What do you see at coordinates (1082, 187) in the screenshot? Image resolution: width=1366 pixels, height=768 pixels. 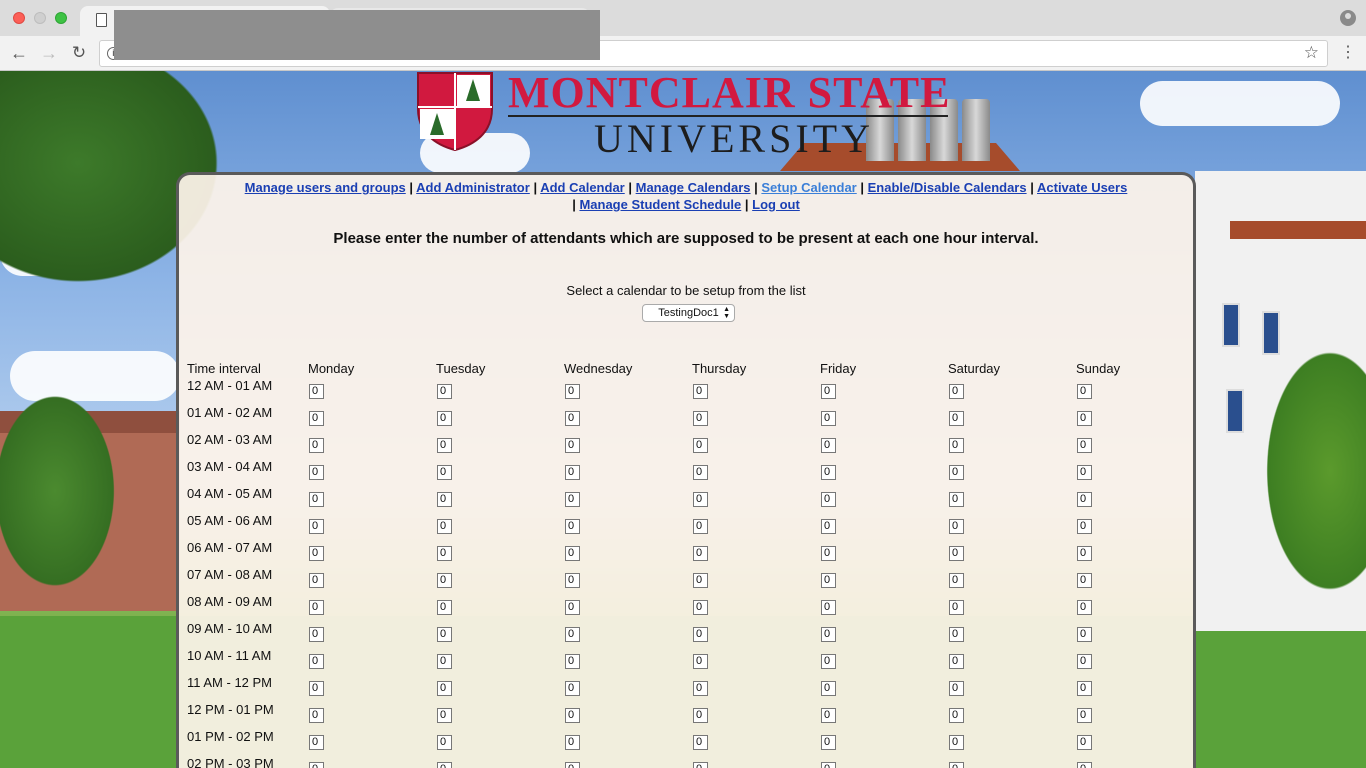 I see `nav-activate-users-link: Activate Users` at bounding box center [1082, 187].